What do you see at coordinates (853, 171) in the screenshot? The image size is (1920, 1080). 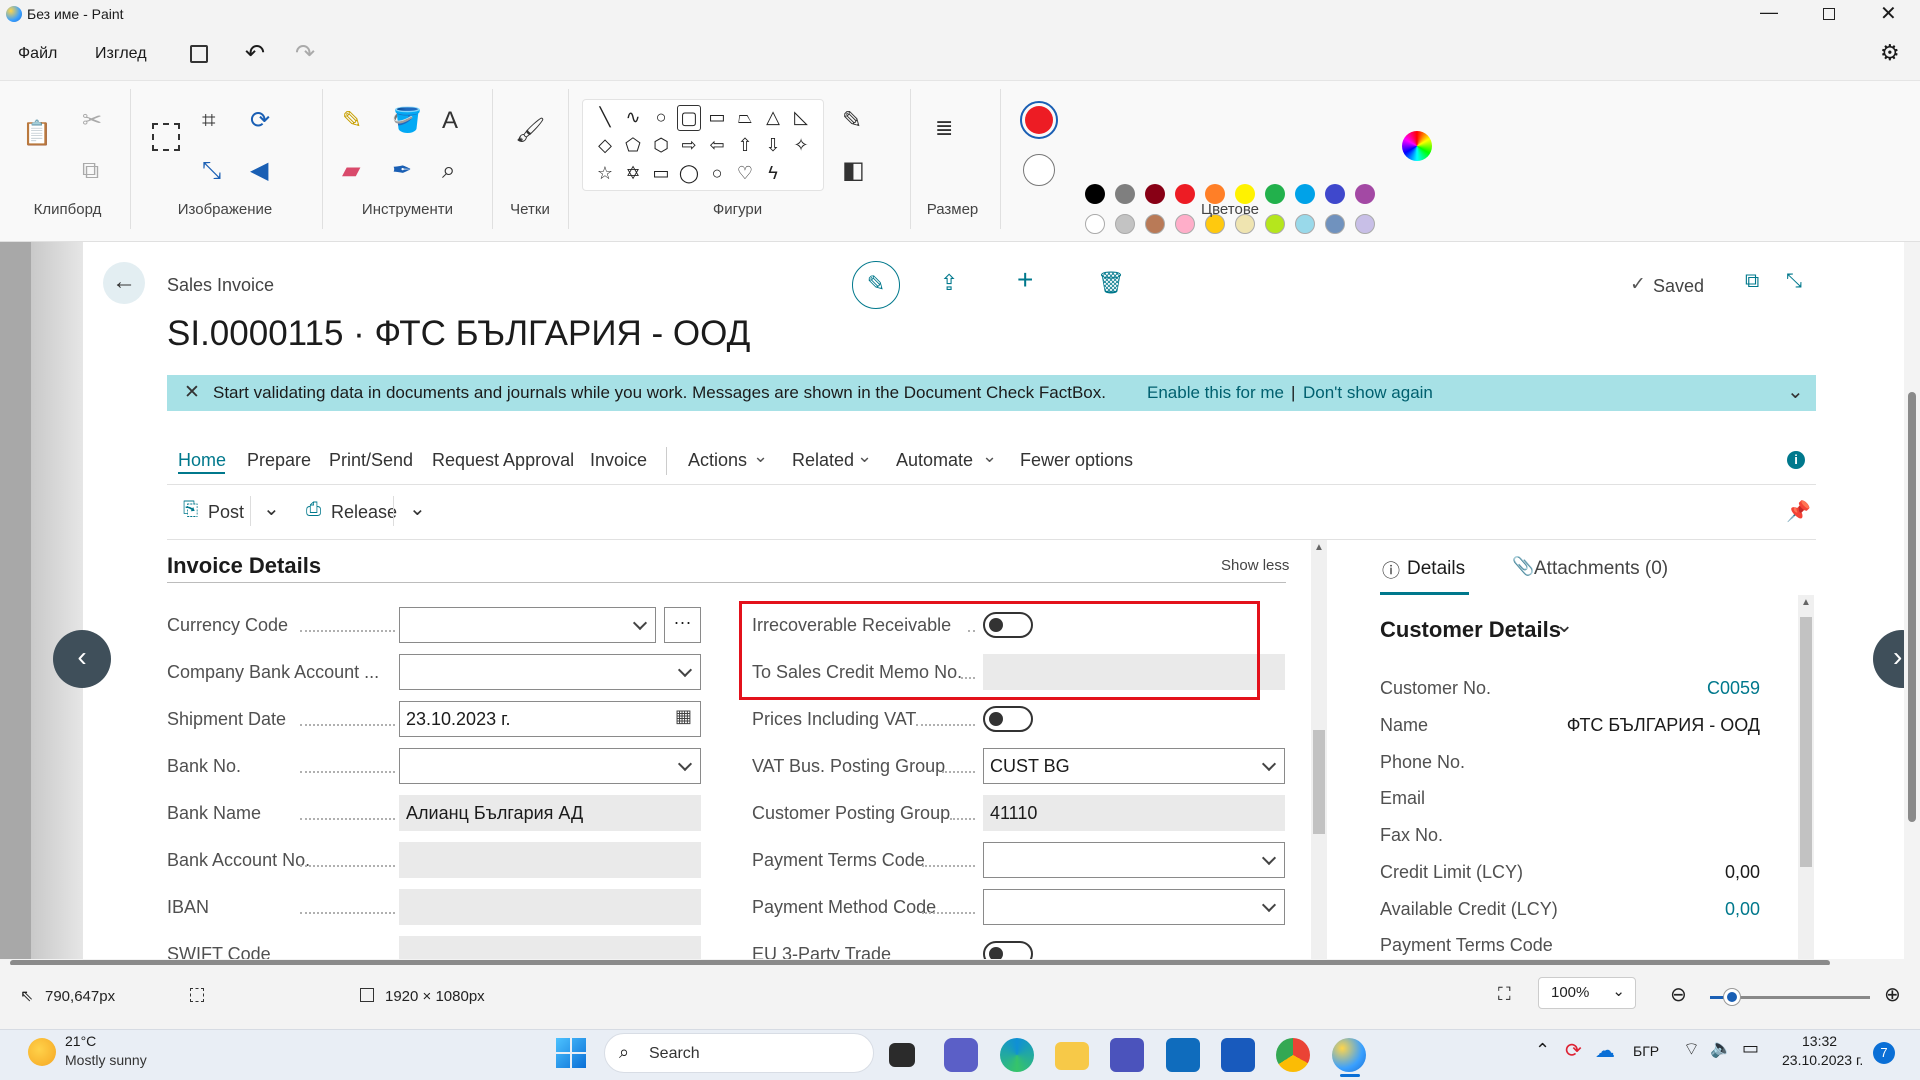 I see `fill-shape-icon: ◧` at bounding box center [853, 171].